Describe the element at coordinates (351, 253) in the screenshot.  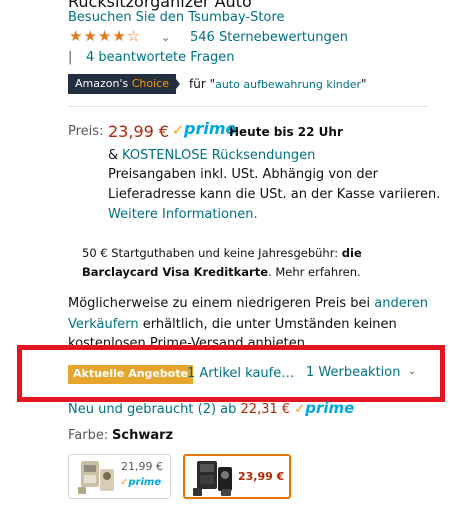
I see `barclaycard-bold-die: die` at that location.